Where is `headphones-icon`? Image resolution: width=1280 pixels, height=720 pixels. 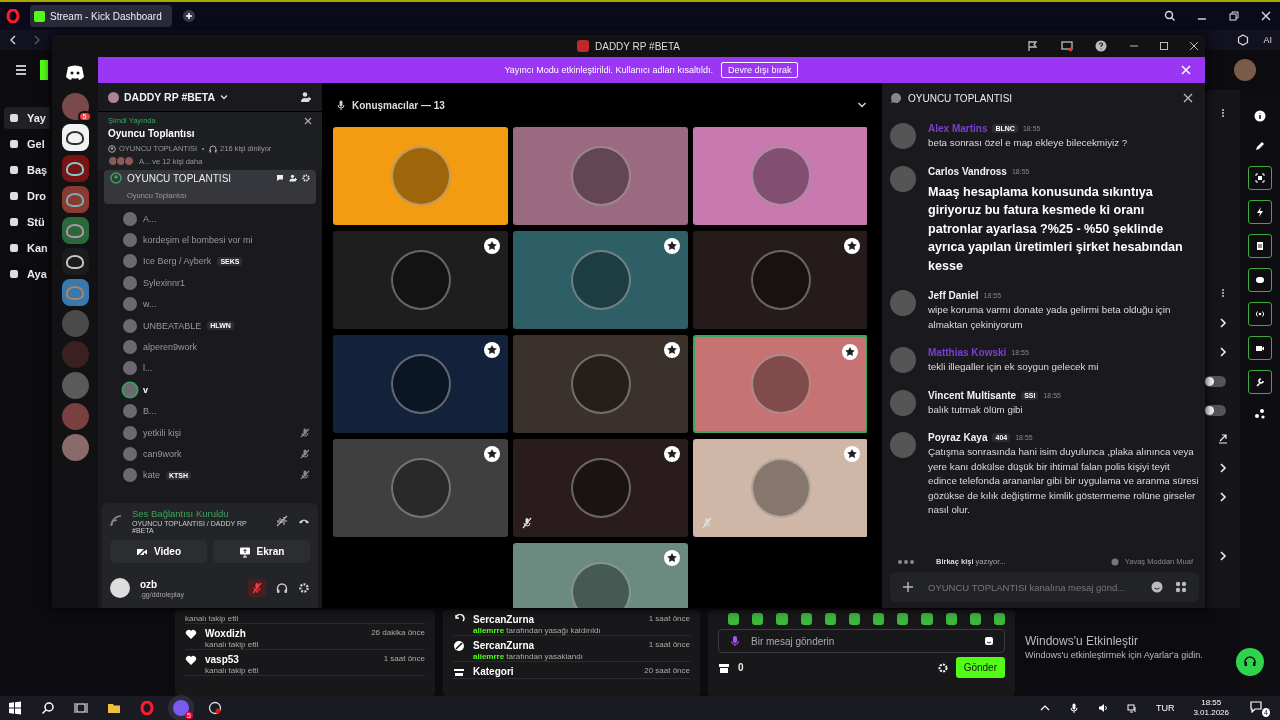
headphones-icon is located at coordinates (282, 588).